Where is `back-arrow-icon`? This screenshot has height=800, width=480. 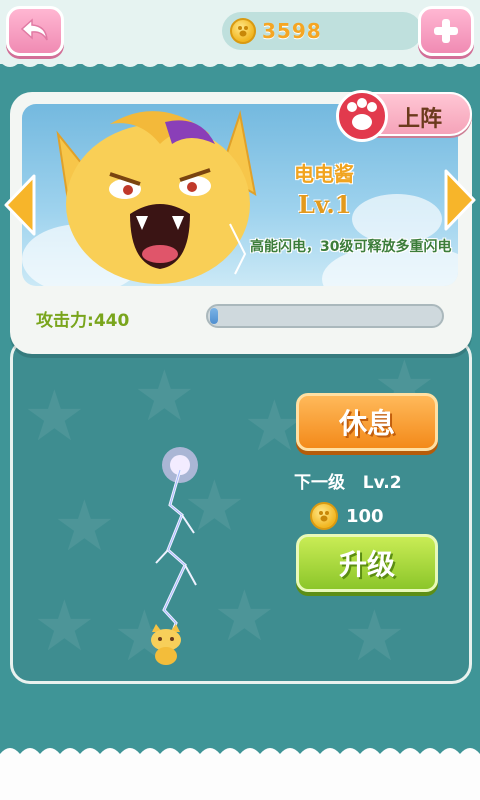 back-arrow-icon is located at coordinates (34, 29).